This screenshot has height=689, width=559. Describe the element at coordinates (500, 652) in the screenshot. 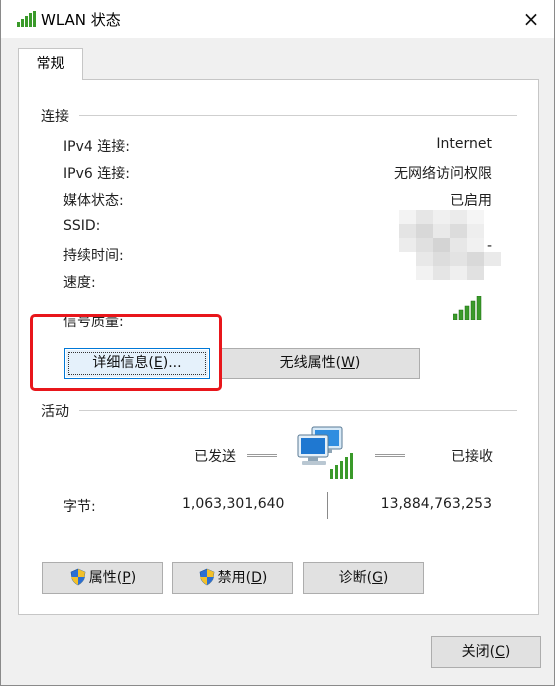

I see `close-accel: C` at that location.